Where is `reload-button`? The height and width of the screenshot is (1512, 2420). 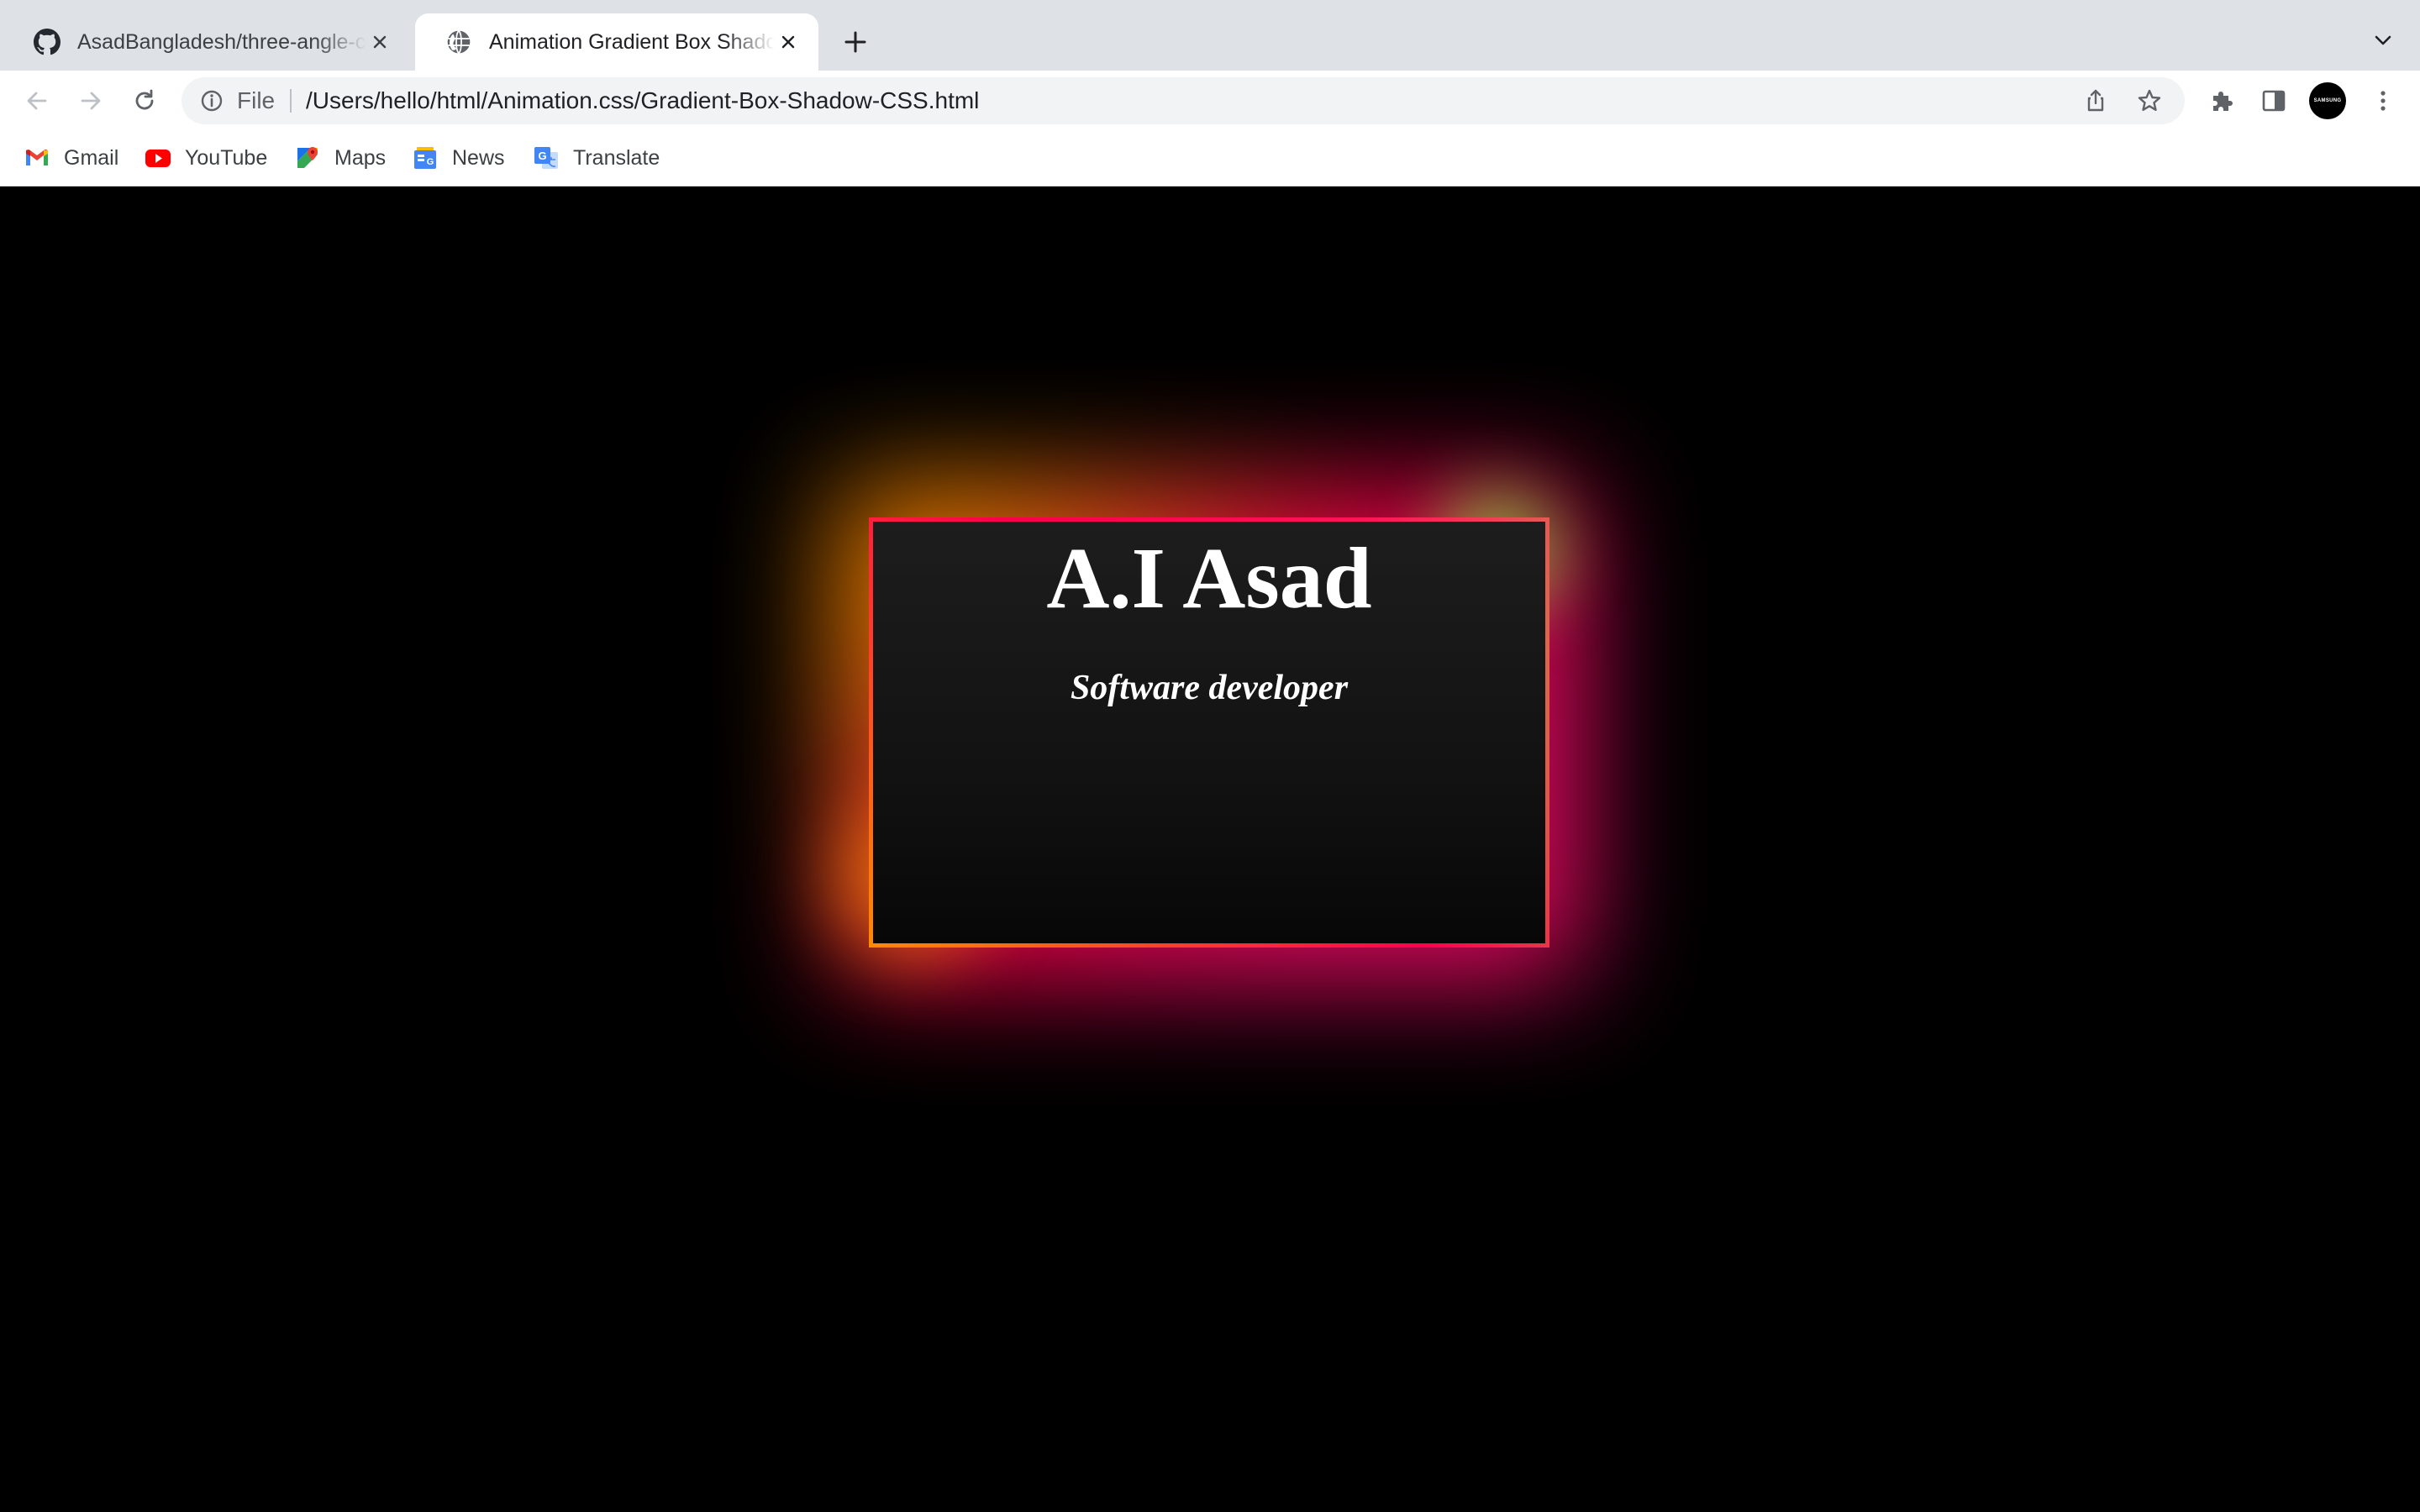 reload-button is located at coordinates (144, 100).